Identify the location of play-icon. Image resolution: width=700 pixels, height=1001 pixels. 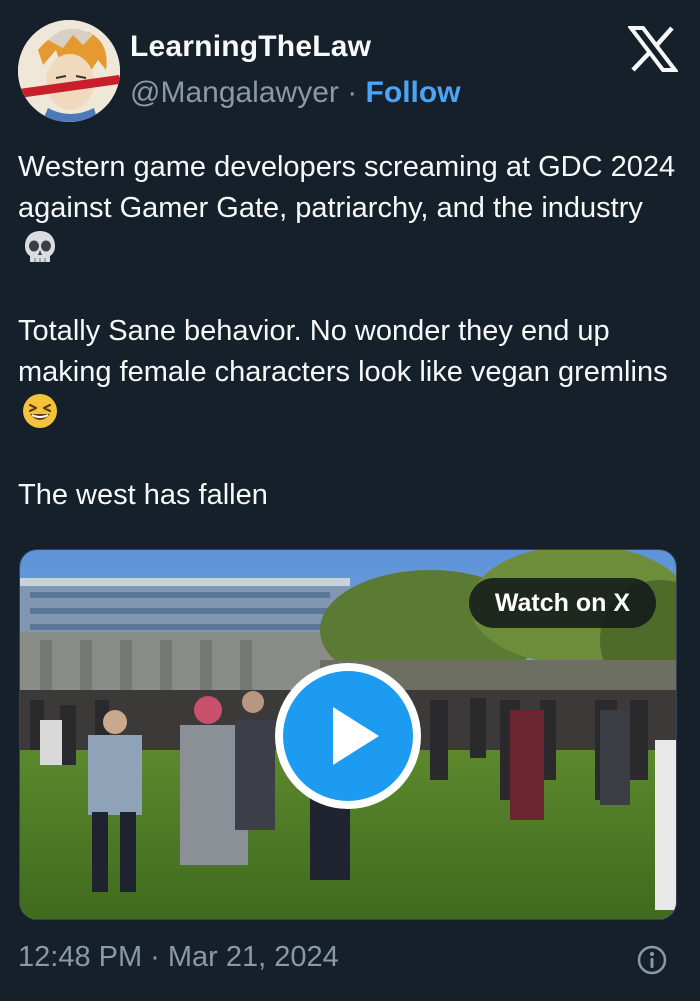
(348, 736).